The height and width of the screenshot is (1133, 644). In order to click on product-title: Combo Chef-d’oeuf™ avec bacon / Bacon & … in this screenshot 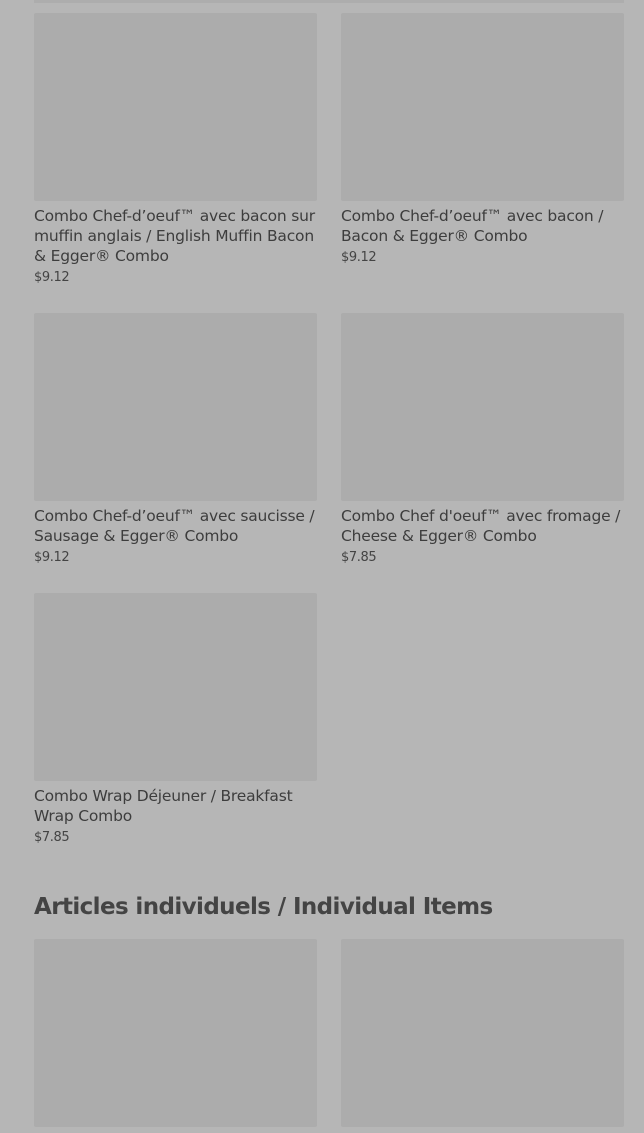, I will do `click(482, 226)`.